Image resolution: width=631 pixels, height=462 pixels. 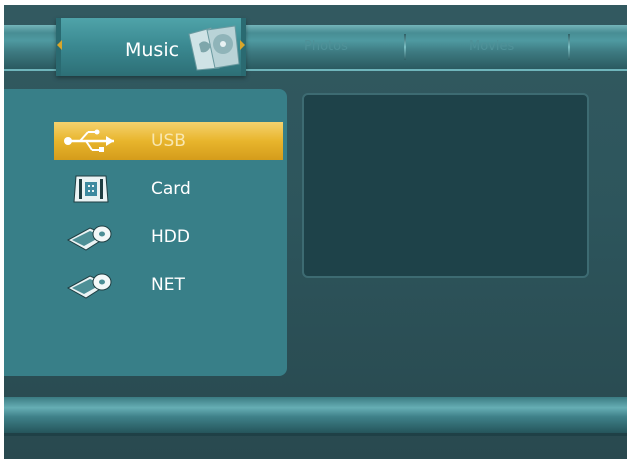 What do you see at coordinates (152, 50) in the screenshot?
I see `tab-music-label: Music` at bounding box center [152, 50].